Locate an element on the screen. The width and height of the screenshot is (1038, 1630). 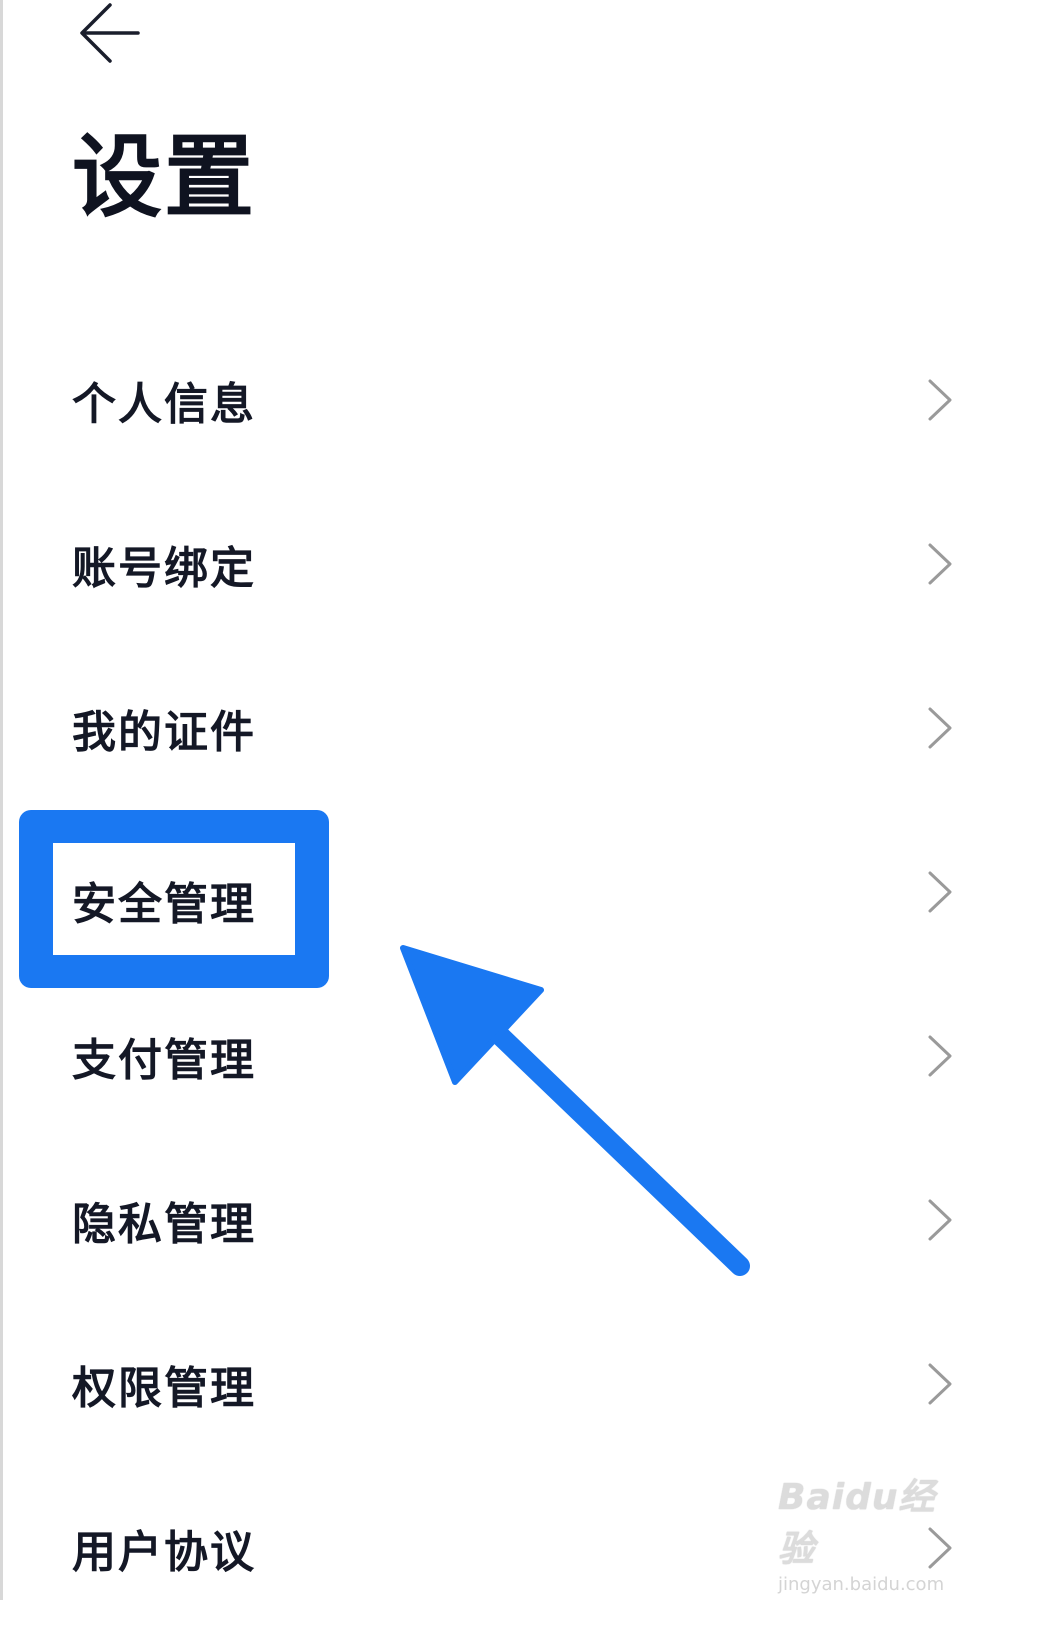
settings-item-label: 支付管理 is located at coordinates (164, 1060).